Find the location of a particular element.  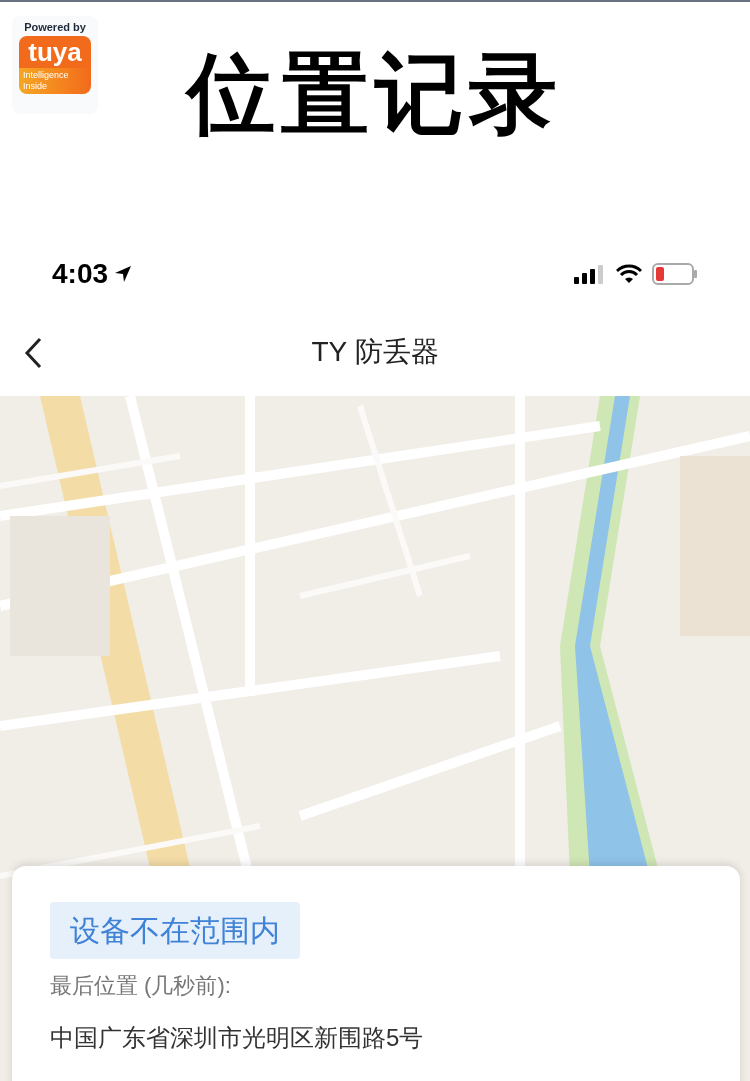

tagline-text: Inside is located at coordinates (36, 86).